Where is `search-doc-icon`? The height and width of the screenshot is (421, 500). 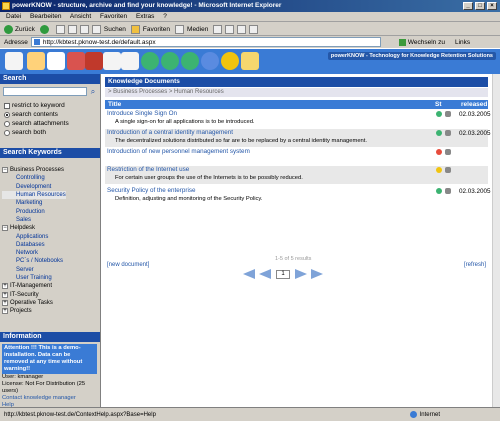 search-doc-icon is located at coordinates (14, 61).